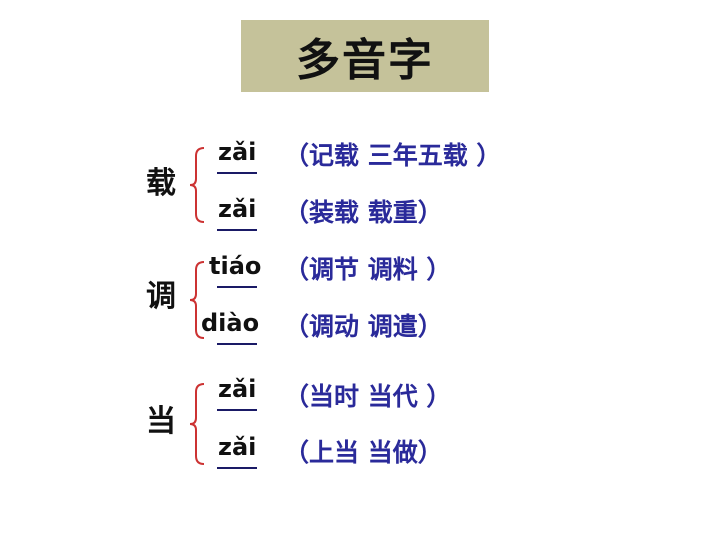 The image size is (720, 540). What do you see at coordinates (365, 60) in the screenshot?
I see `page-title: 多音字` at bounding box center [365, 60].